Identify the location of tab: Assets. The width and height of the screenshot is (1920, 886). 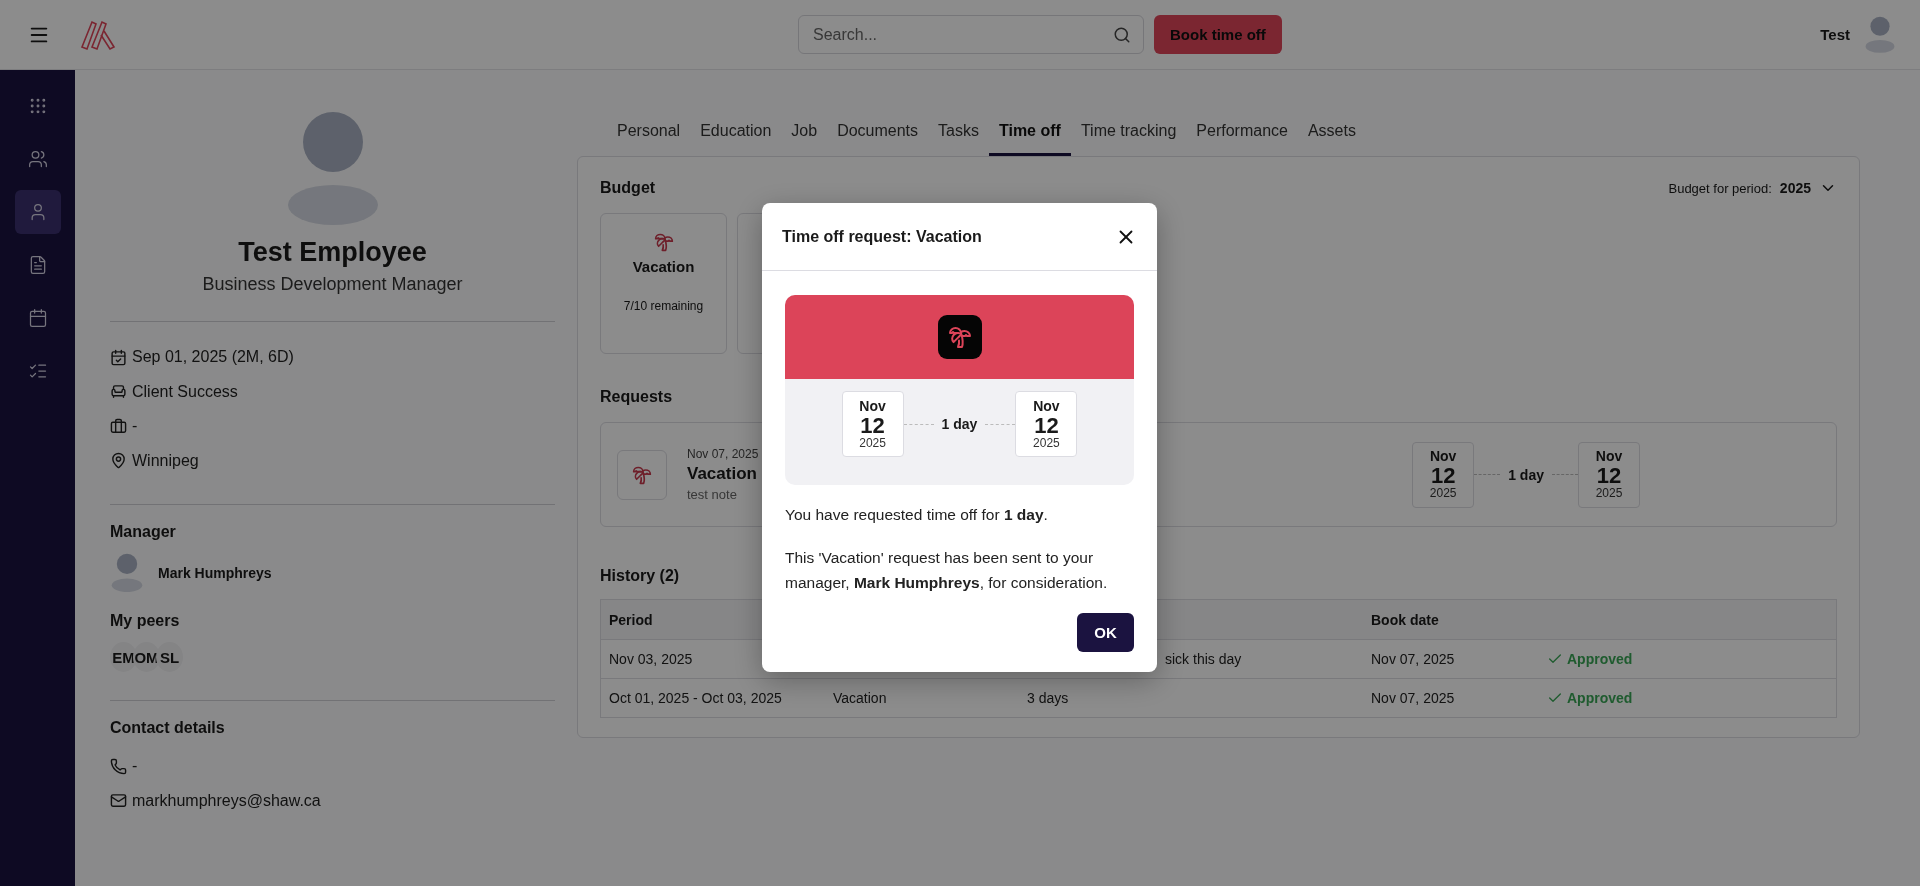
(1331, 132).